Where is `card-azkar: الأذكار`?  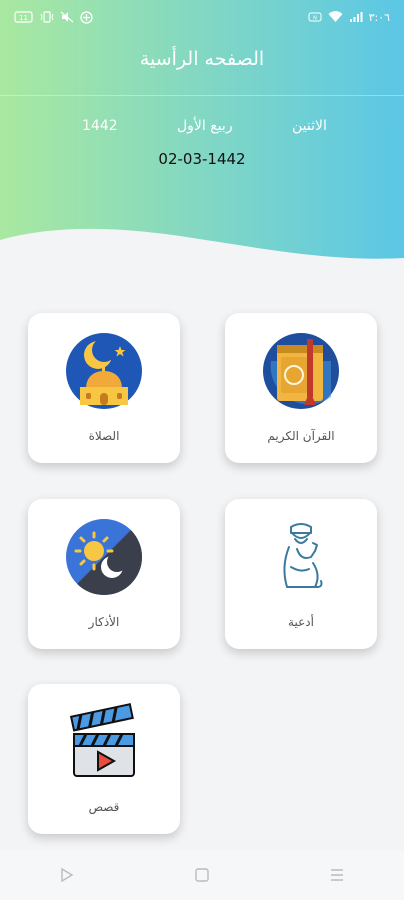 card-azkar: الأذكار is located at coordinates (104, 574).